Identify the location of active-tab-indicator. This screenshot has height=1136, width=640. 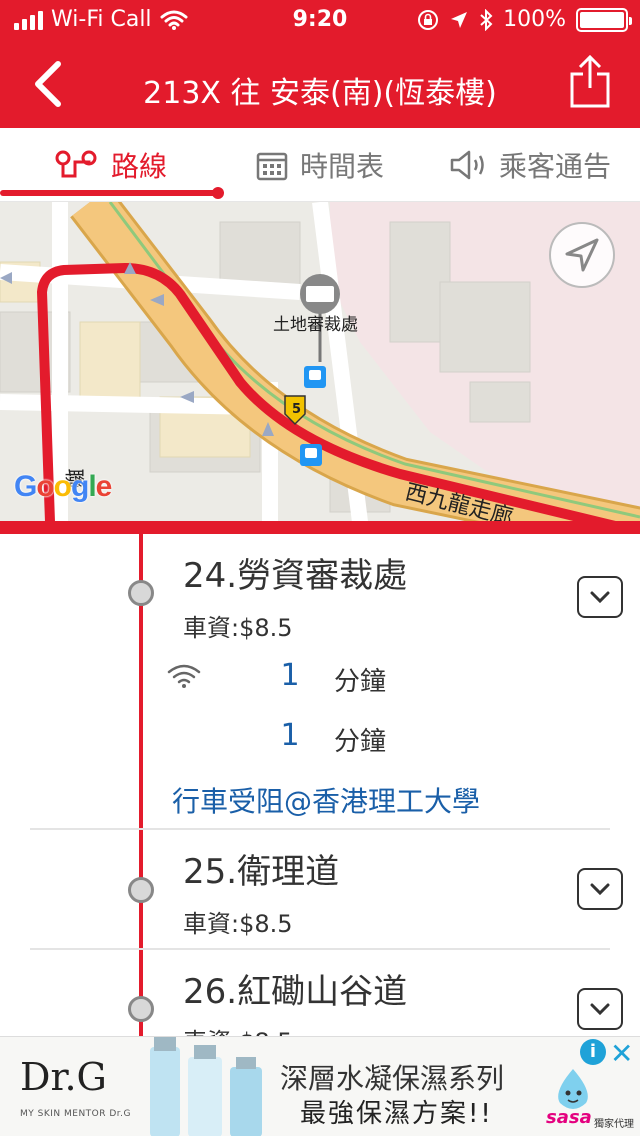
(112, 193).